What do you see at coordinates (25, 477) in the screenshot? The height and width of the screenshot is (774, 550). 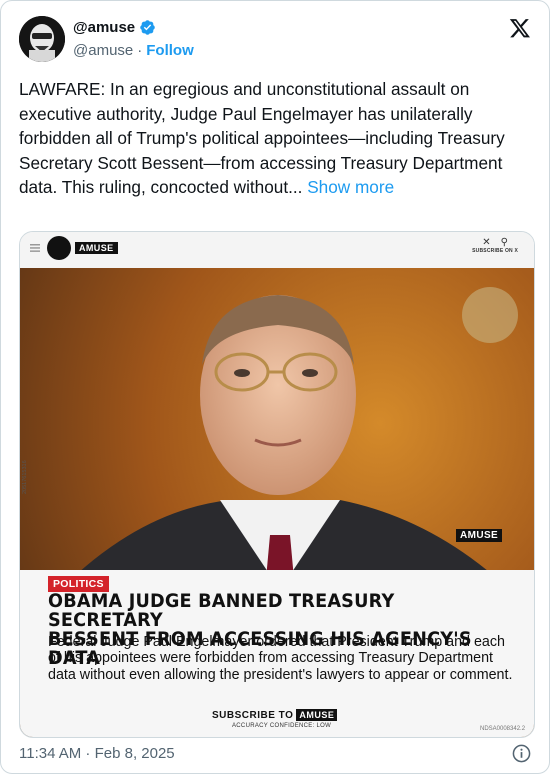 I see `side-code: 20517615316` at bounding box center [25, 477].